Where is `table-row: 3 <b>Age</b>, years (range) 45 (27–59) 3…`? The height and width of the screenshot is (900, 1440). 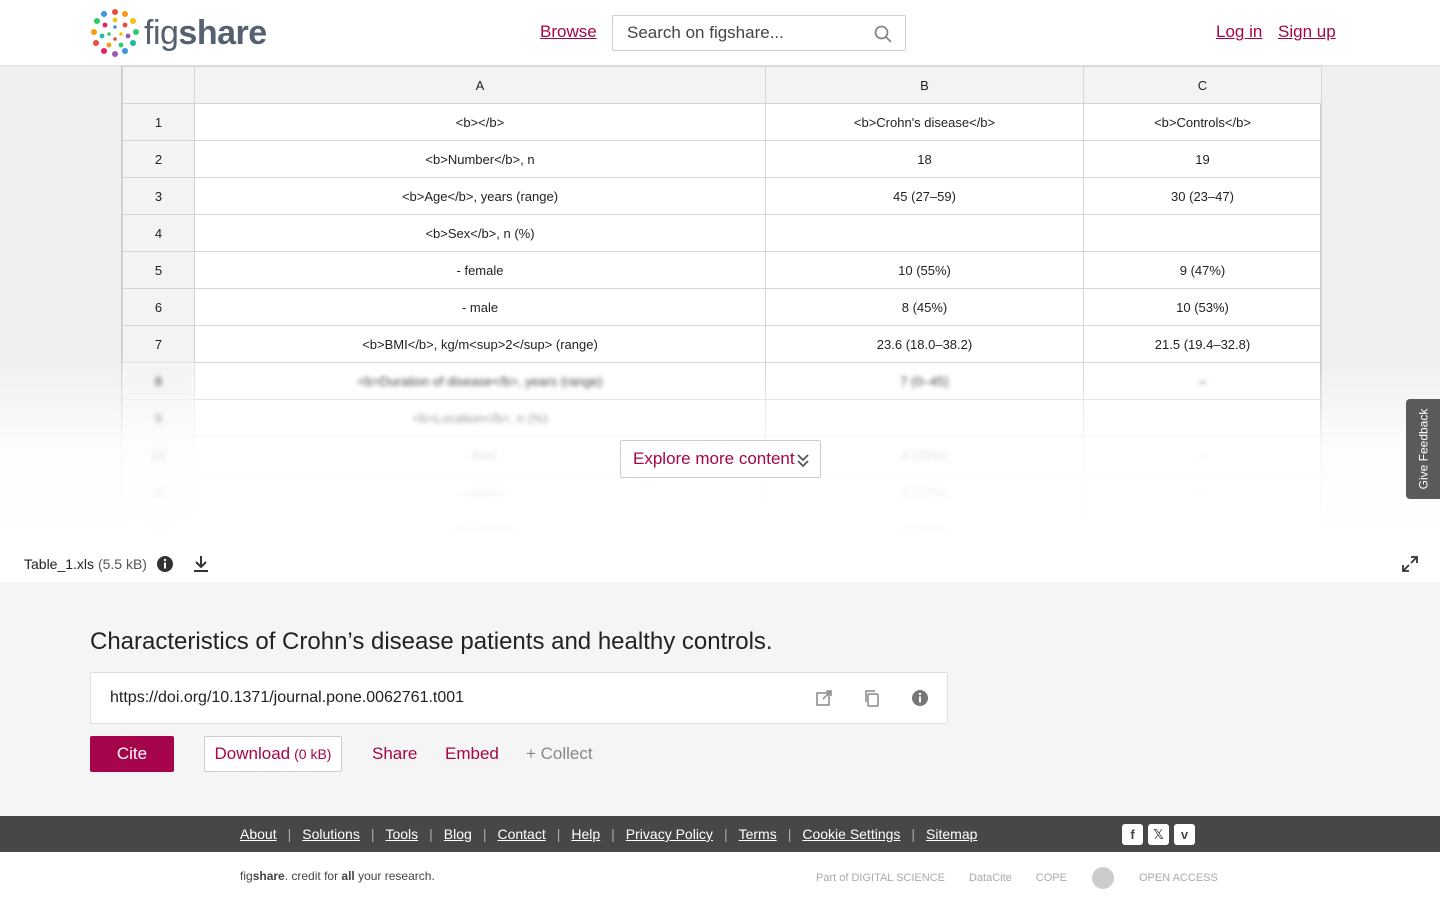 table-row: 3 <b>Age</b>, years (range) 45 (27–59) 3… is located at coordinates (722, 196).